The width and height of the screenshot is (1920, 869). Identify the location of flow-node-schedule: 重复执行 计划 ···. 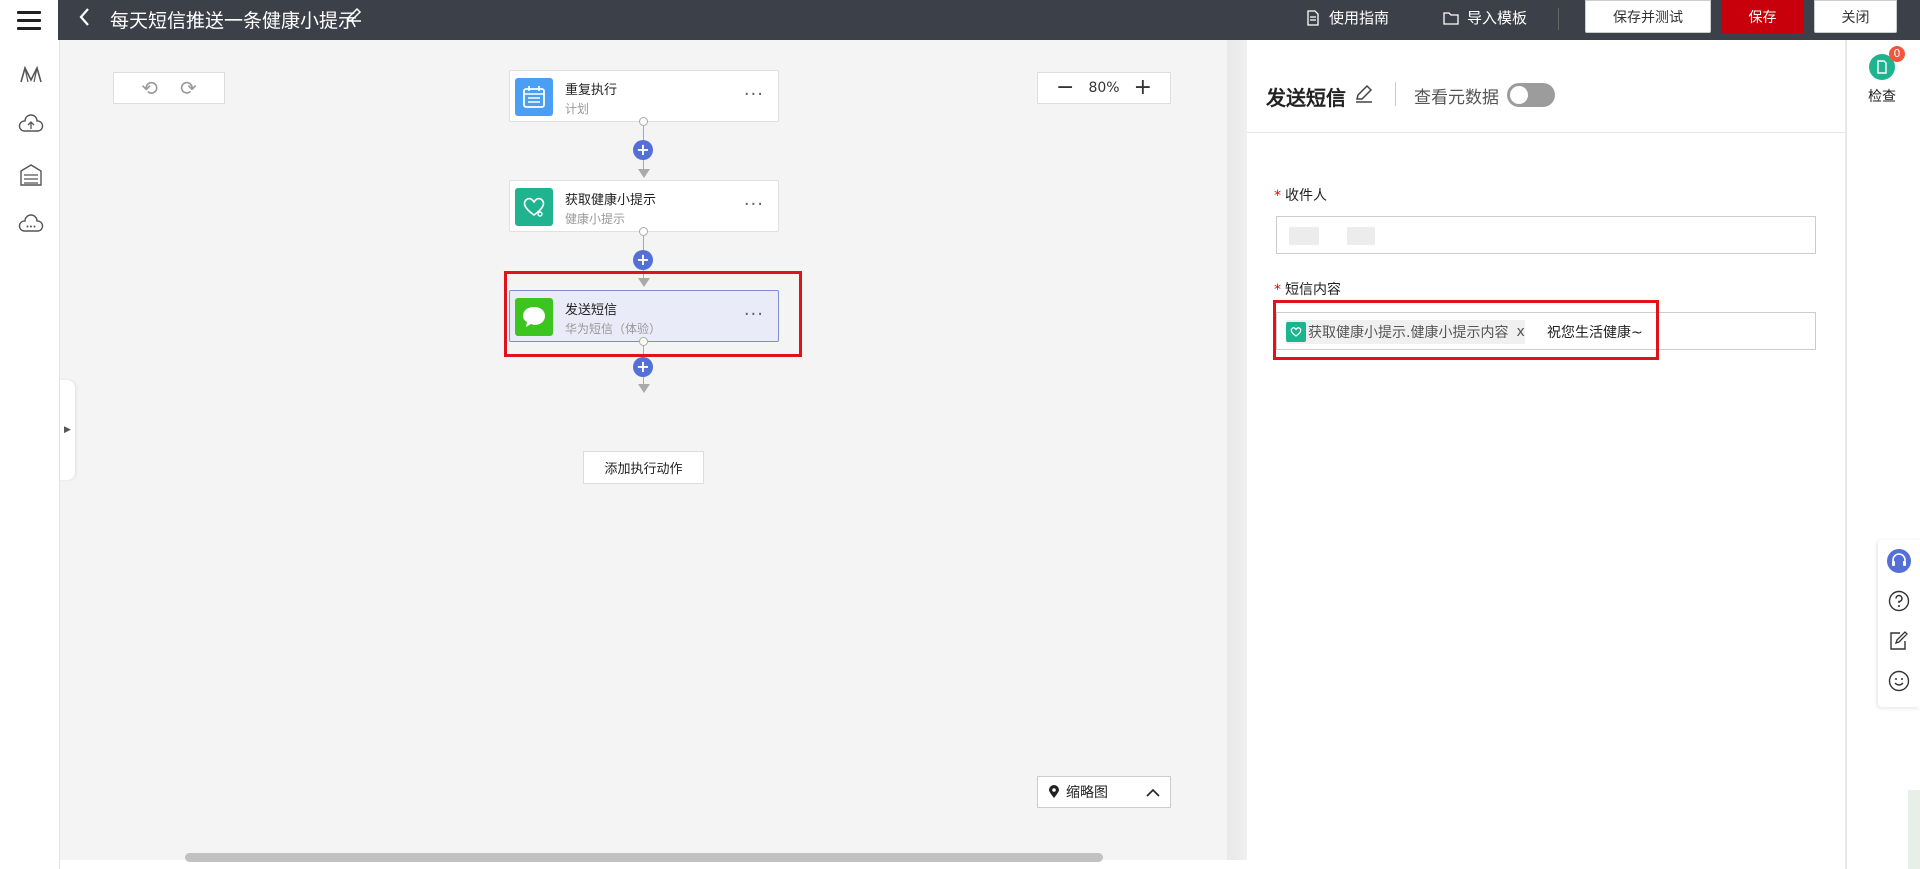
(644, 96).